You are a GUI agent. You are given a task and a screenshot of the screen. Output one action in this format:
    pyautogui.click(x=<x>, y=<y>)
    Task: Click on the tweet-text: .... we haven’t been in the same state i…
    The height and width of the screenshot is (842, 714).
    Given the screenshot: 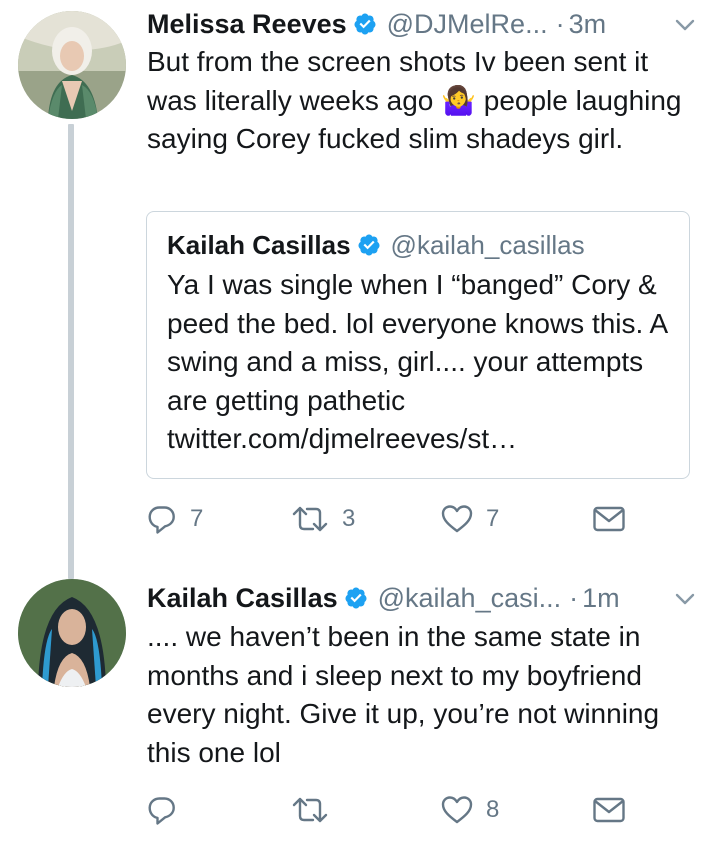 What is the action you would take?
    pyautogui.click(x=403, y=694)
    